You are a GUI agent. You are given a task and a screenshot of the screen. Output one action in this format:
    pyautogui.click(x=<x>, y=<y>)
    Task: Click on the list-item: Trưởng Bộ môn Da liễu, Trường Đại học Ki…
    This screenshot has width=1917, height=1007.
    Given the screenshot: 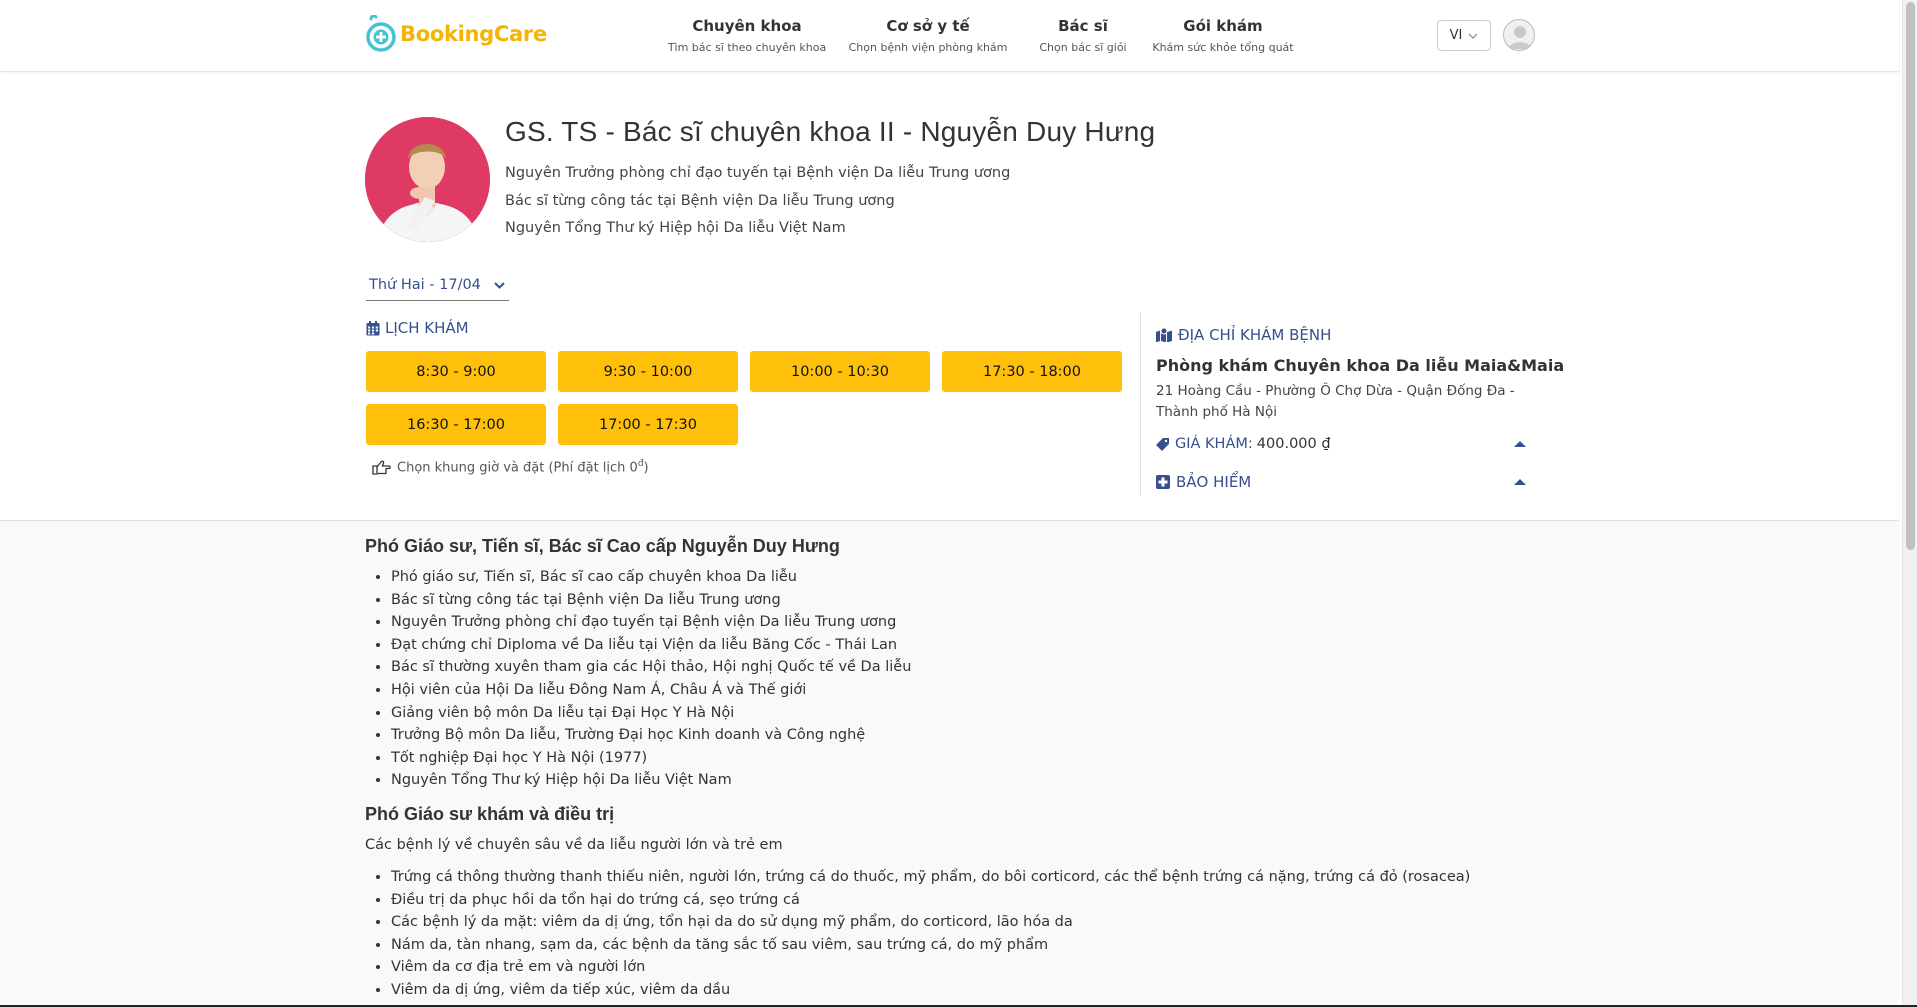 What is the action you would take?
    pyautogui.click(x=978, y=735)
    